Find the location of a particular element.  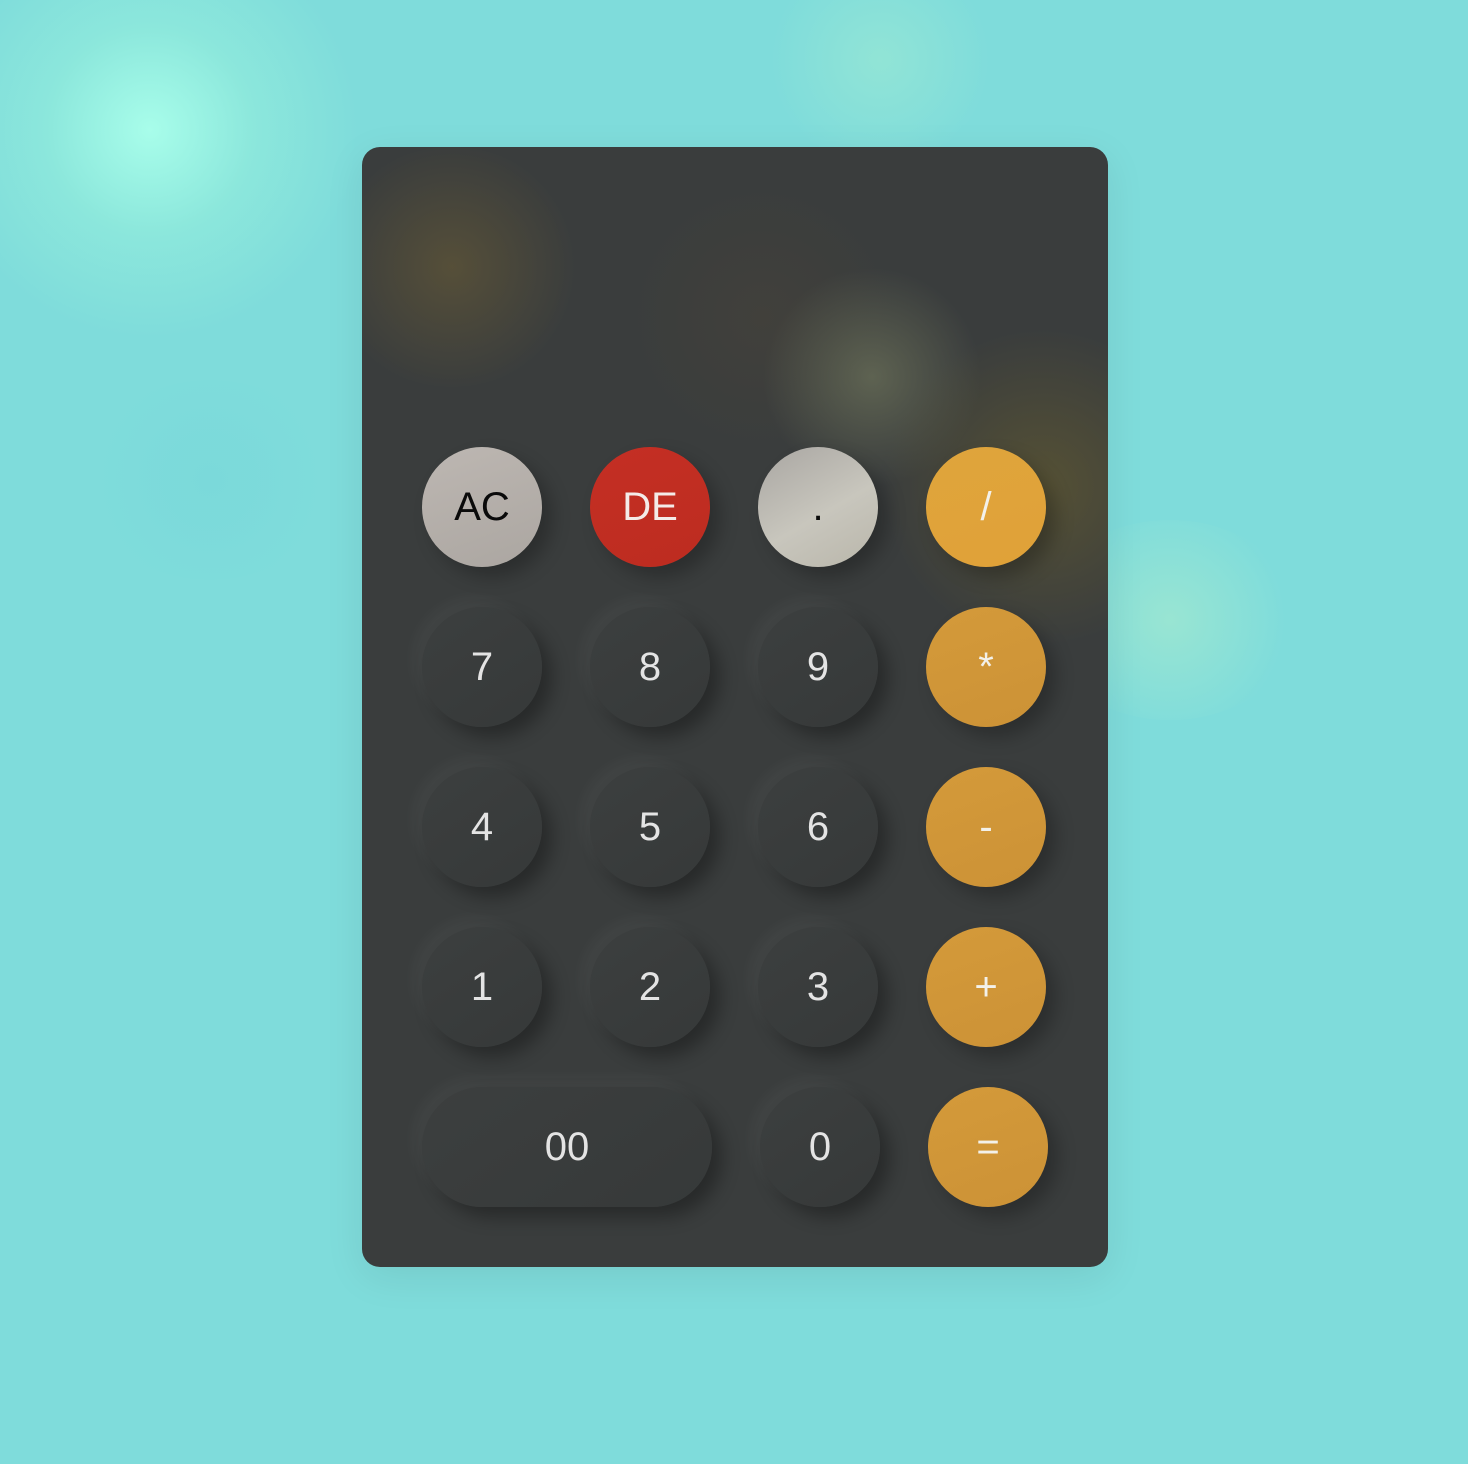

all-clear-button: AC is located at coordinates (482, 507).